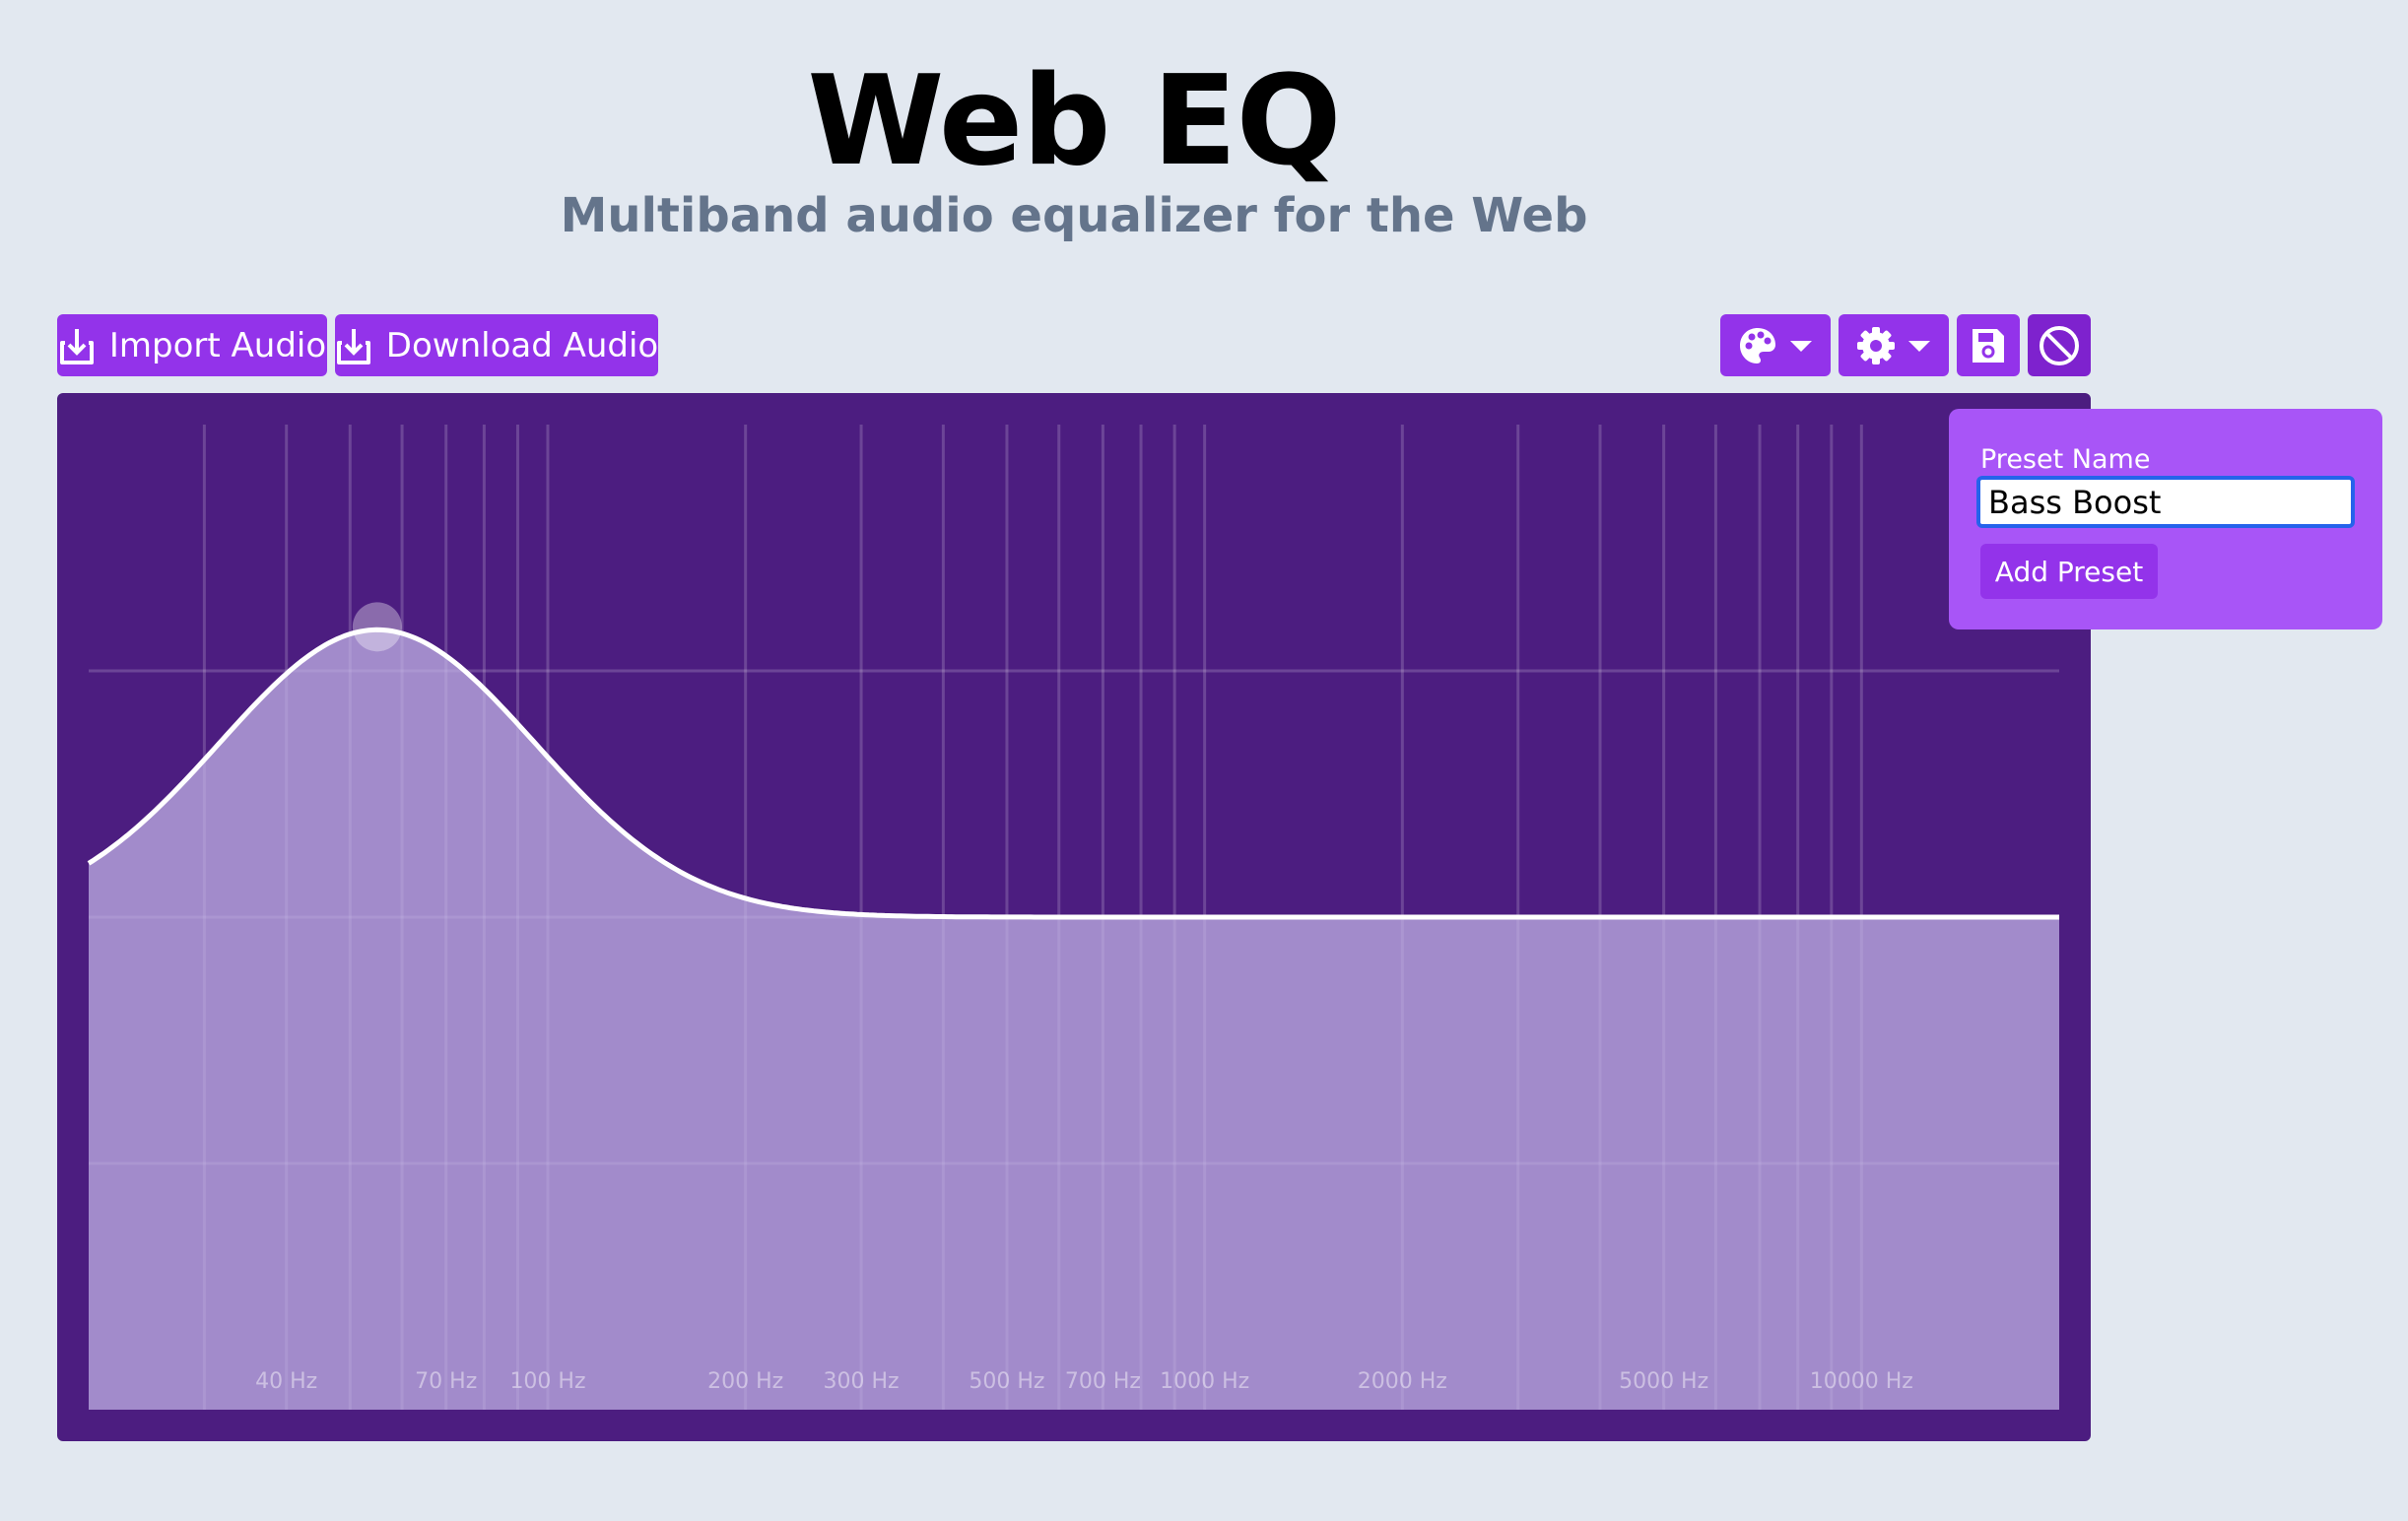 The width and height of the screenshot is (2408, 1521). Describe the element at coordinates (353, 345) in the screenshot. I see `download-icon` at that location.